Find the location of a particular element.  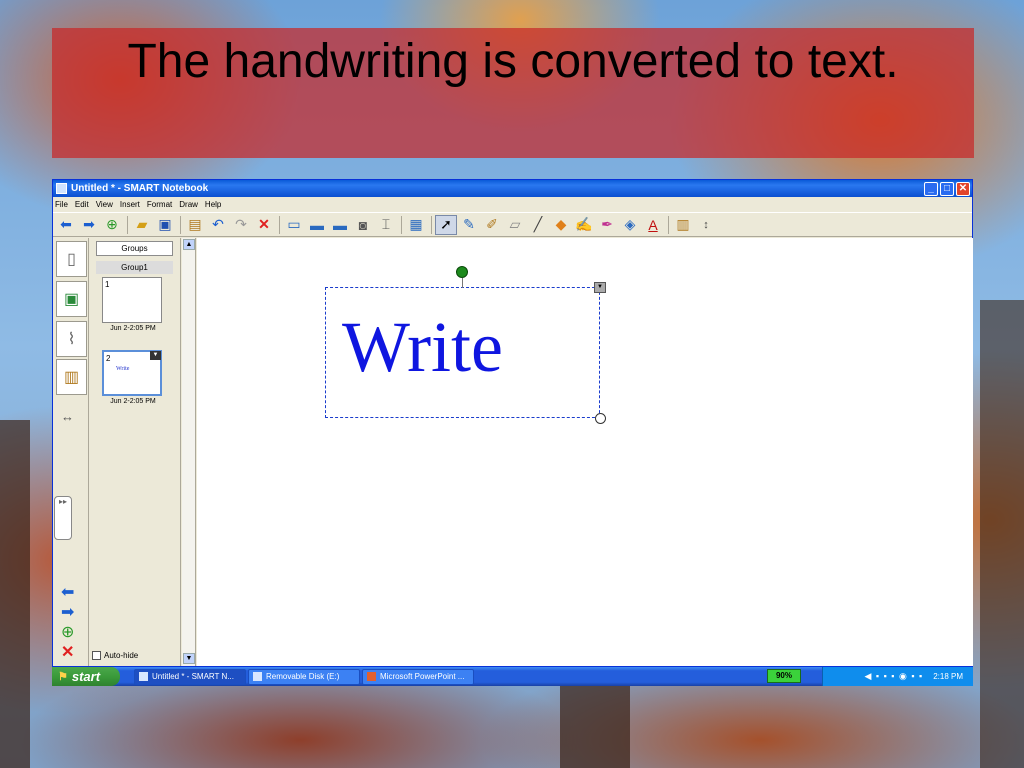

slide-title: The handwriting is converted to text. is located at coordinates (513, 61).